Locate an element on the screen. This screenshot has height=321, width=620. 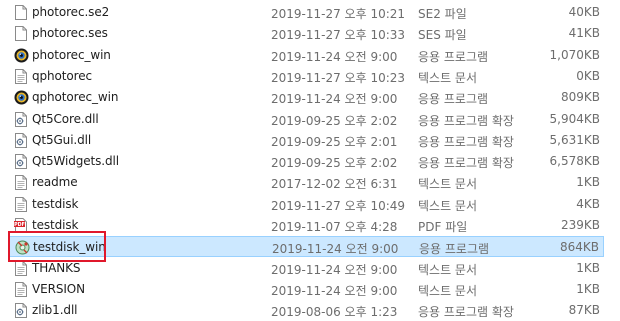
file-size: 864KB is located at coordinates (579, 247).